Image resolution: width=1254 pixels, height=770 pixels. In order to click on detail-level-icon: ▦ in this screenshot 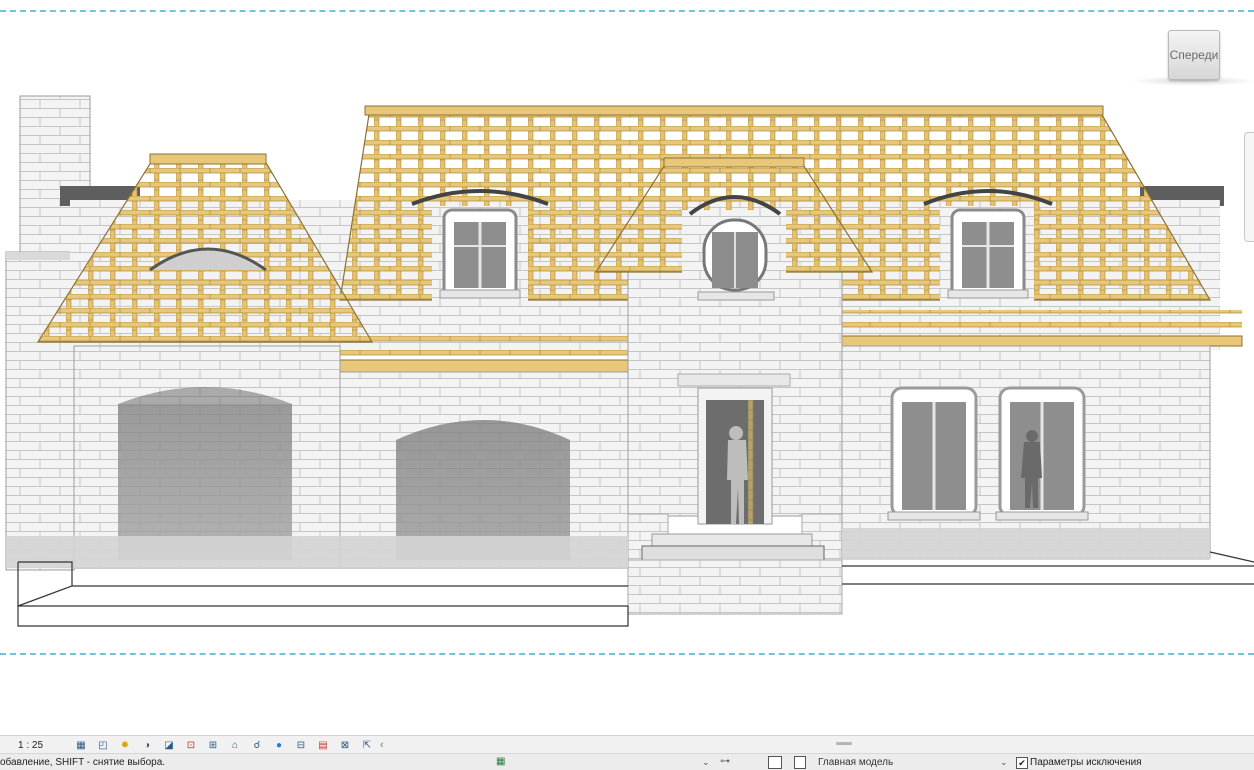, I will do `click(81, 745)`.